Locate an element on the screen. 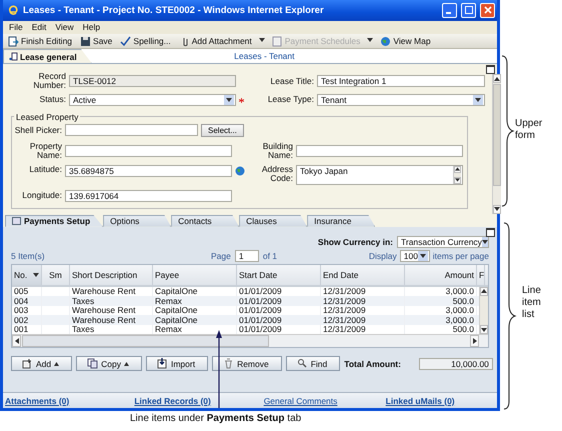 The height and width of the screenshot is (431, 562). close-button is located at coordinates (487, 10).